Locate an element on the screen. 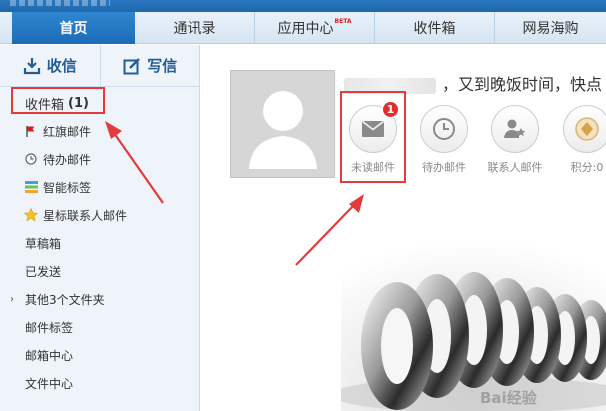 The image size is (606, 411). tab-netease-shop-label: 网易海购 is located at coordinates (550, 29).